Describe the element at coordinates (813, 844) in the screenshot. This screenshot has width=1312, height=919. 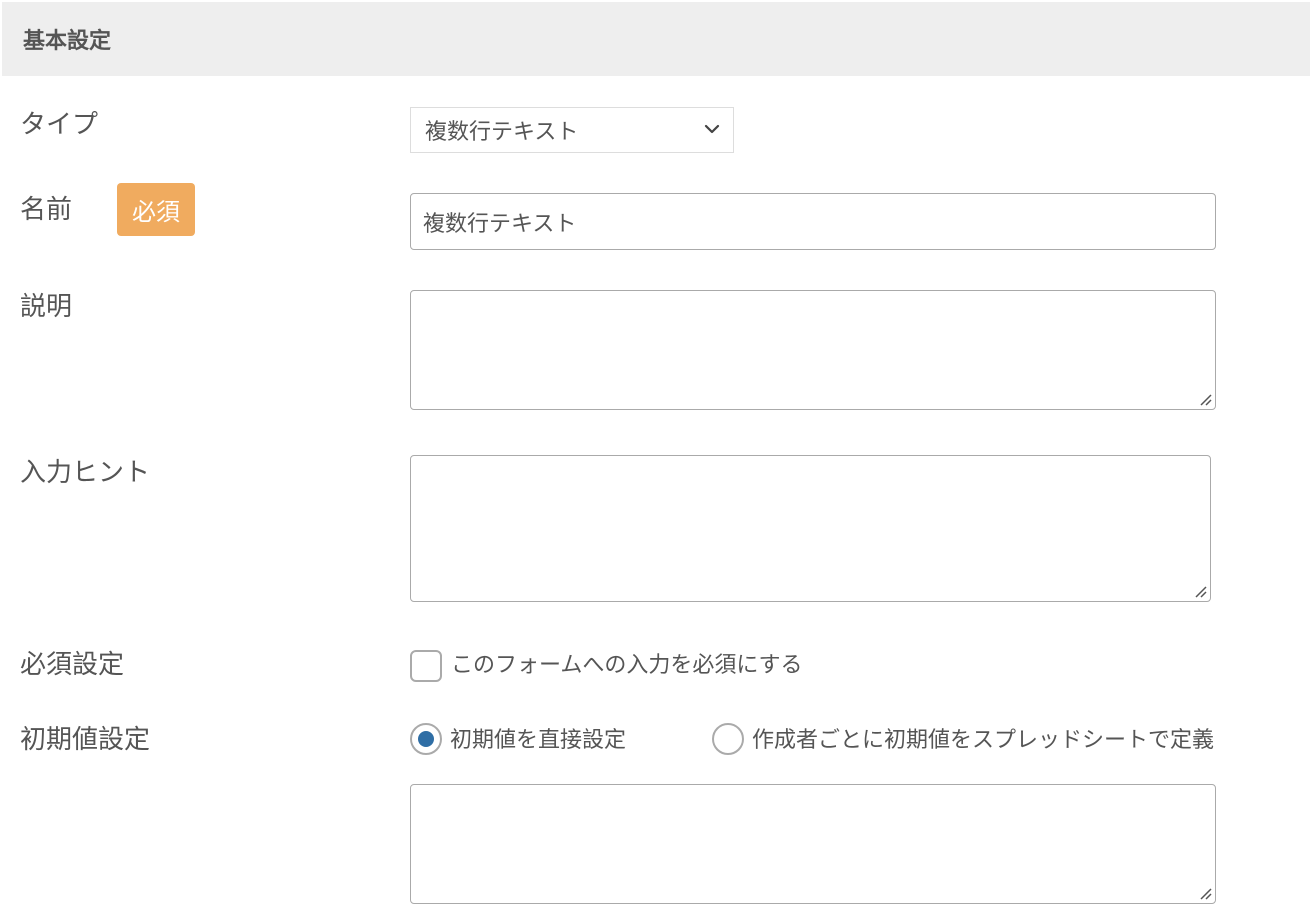
I see `initial-value-textarea` at that location.